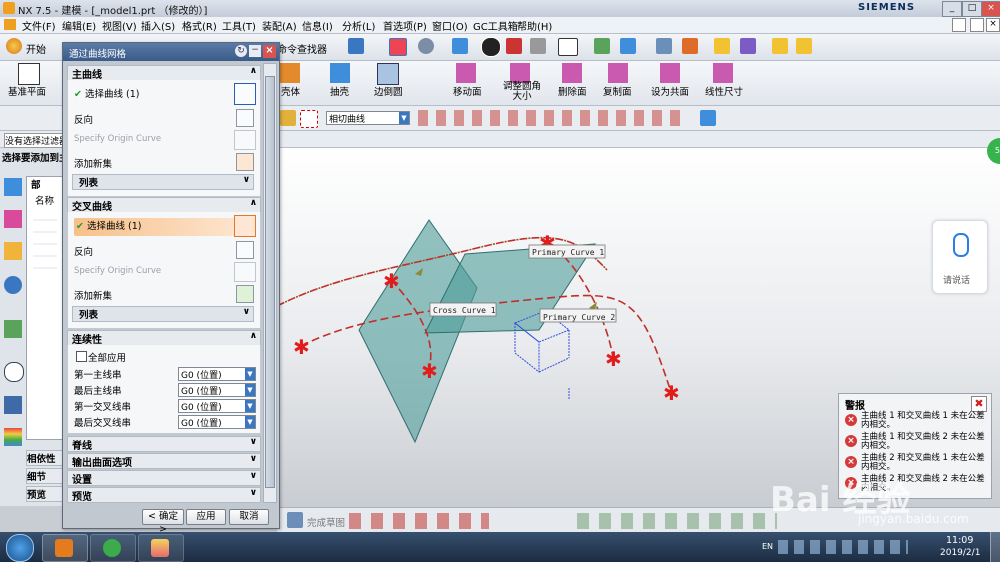 Image resolution: width=1000 pixels, height=562 pixels. What do you see at coordinates (161, 548) in the screenshot?
I see `taskbar-app-paint` at bounding box center [161, 548].